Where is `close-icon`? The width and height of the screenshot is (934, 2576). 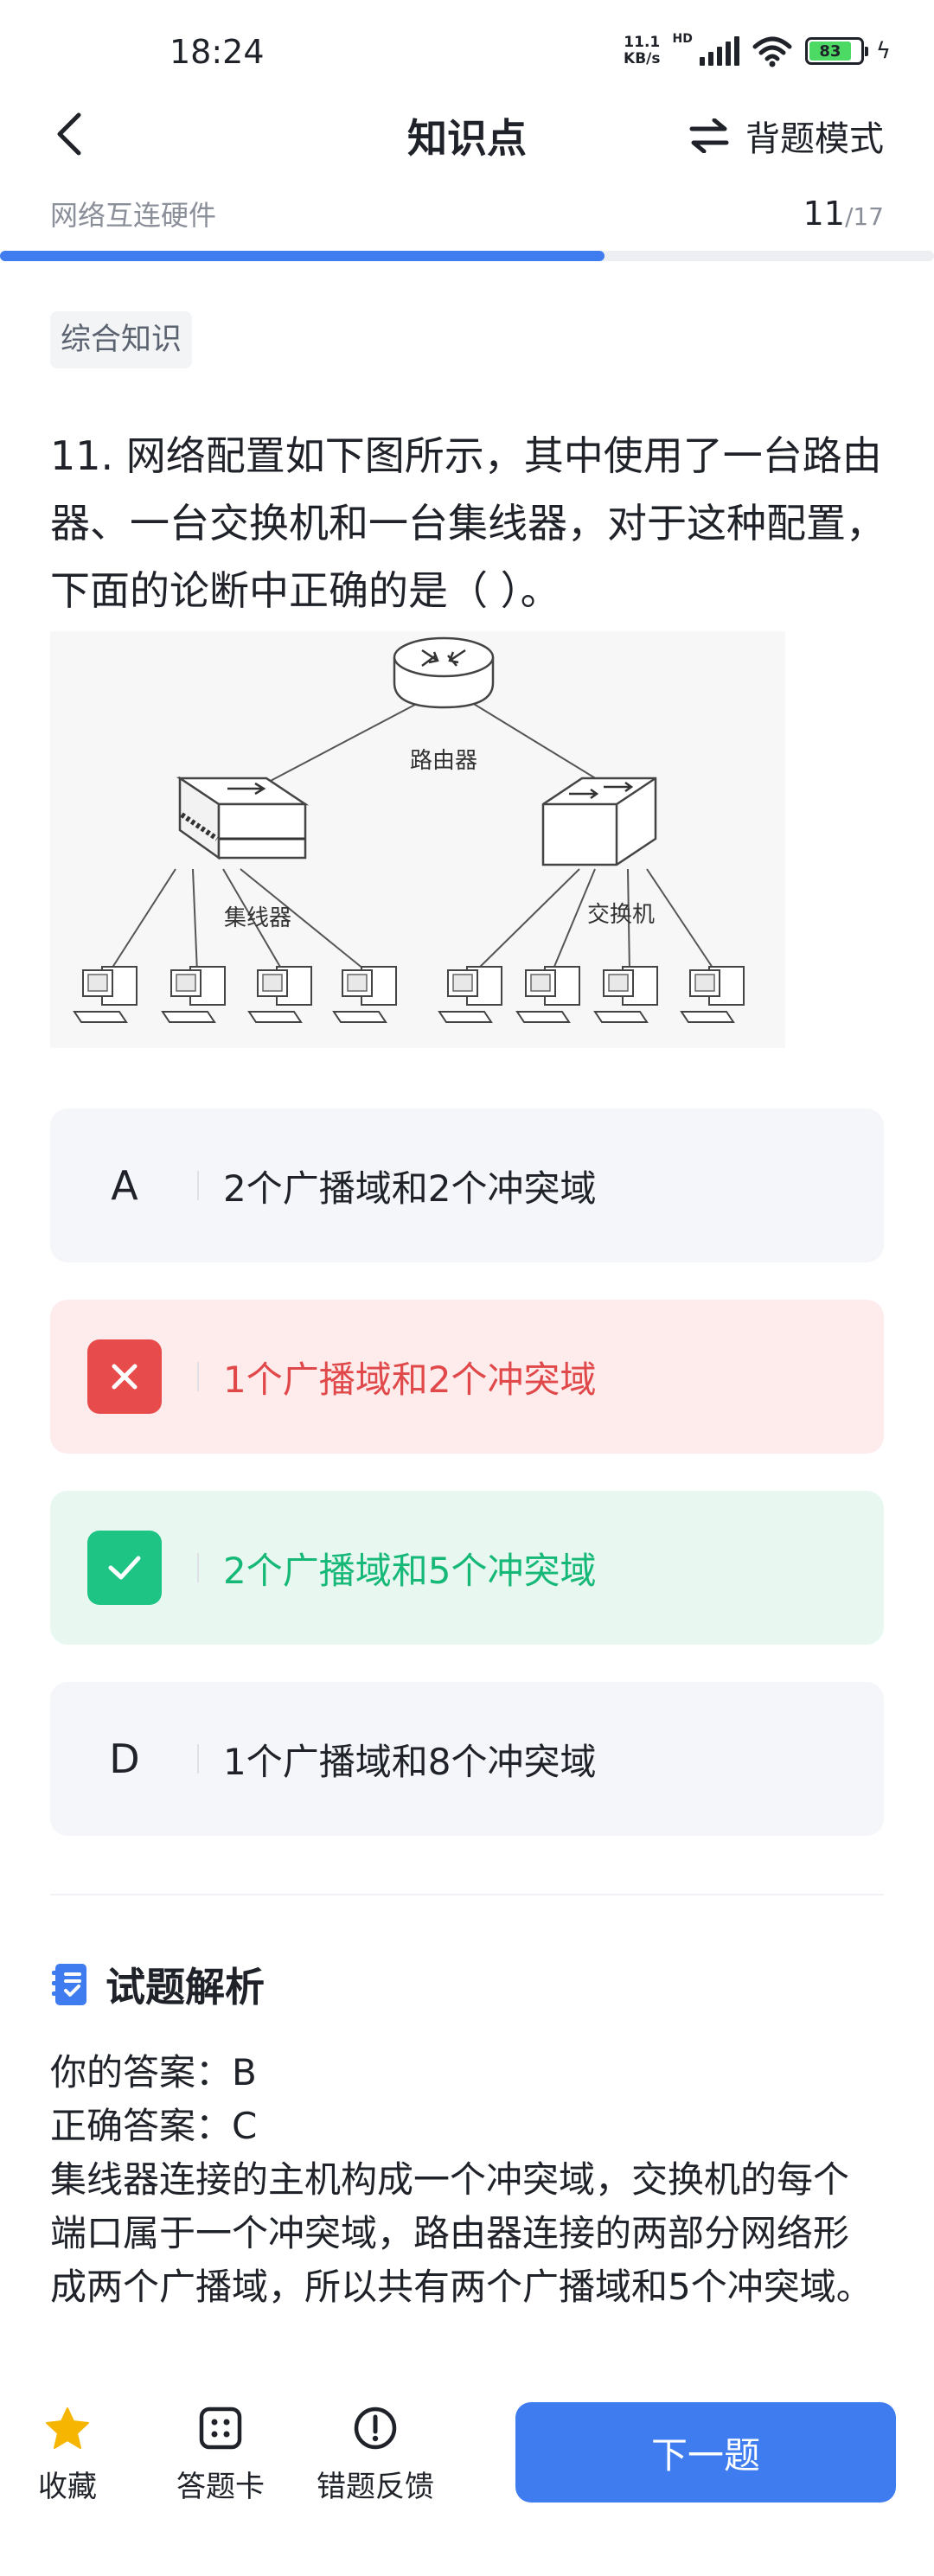
close-icon is located at coordinates (125, 1377).